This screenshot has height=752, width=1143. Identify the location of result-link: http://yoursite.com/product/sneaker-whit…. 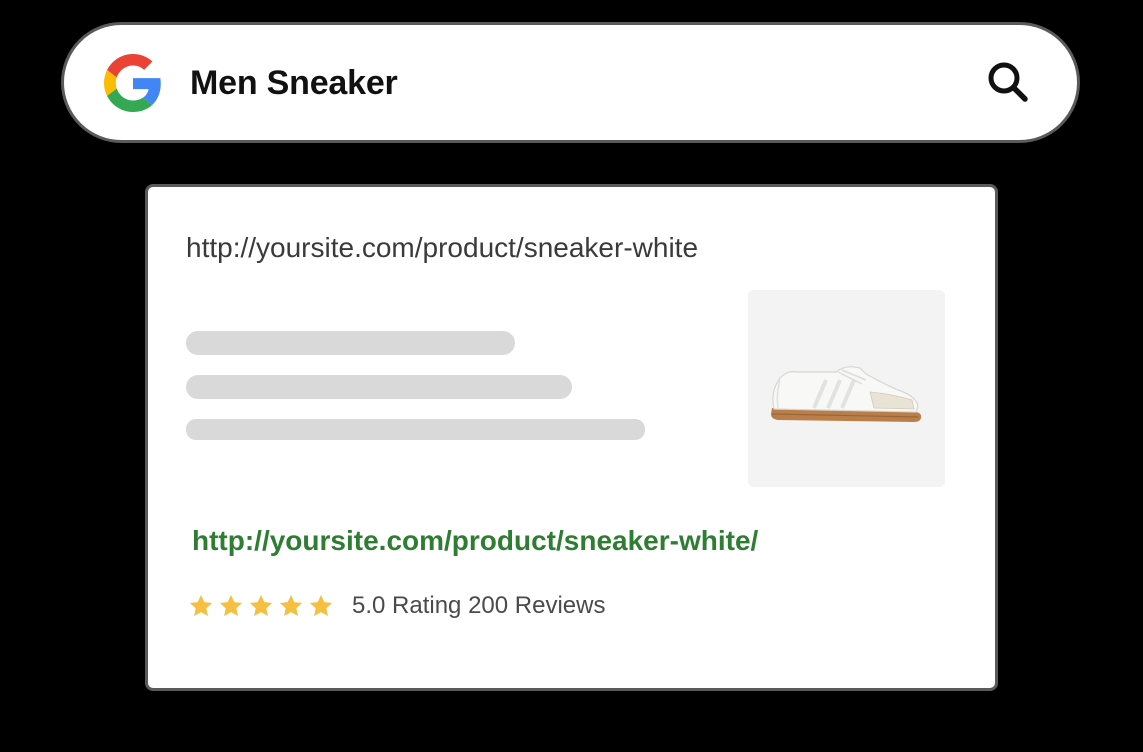
(475, 541).